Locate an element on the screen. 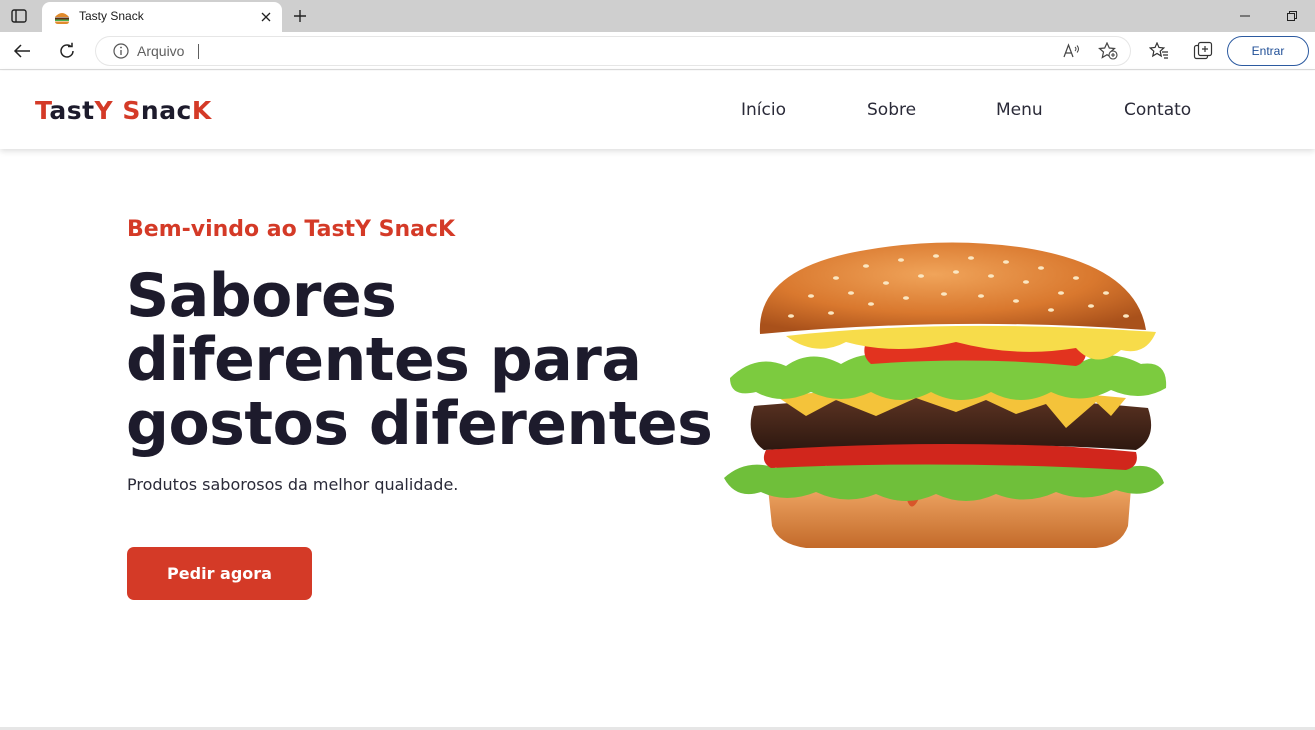  hero-title-line: gostos diferentes is located at coordinates (419, 424).